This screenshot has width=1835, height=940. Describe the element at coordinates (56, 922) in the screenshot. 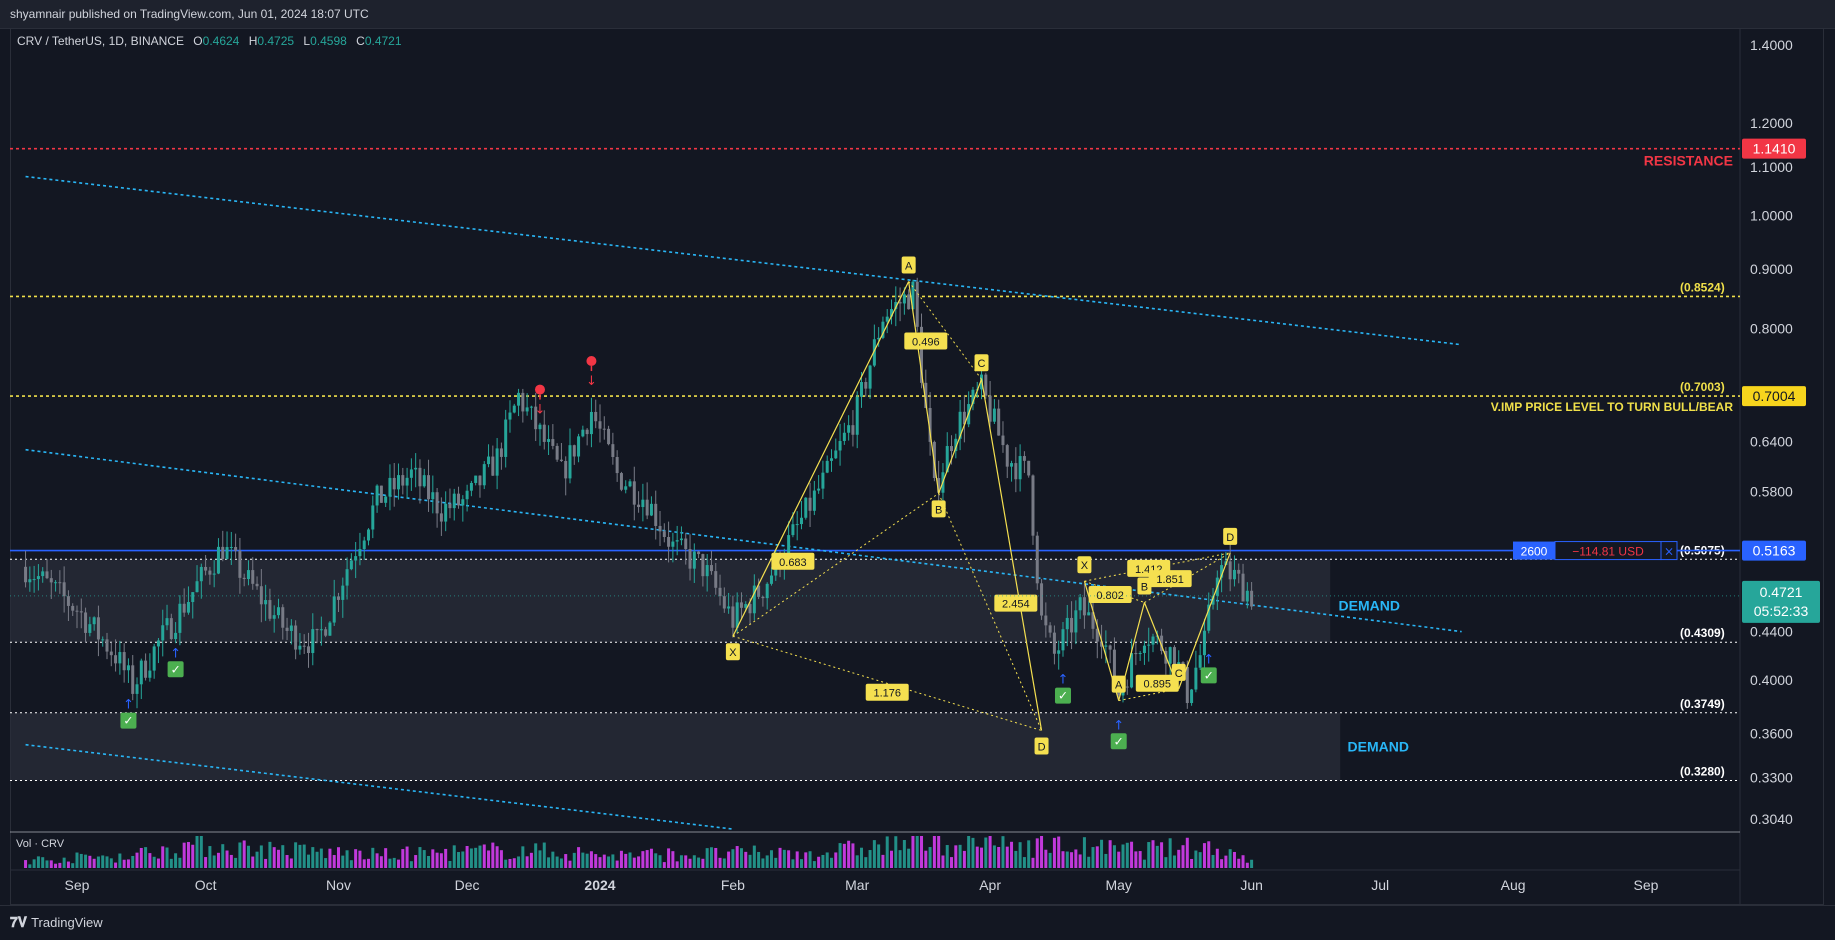

I see `tradingview-logo: 𝟕𝐕 TradingView` at that location.